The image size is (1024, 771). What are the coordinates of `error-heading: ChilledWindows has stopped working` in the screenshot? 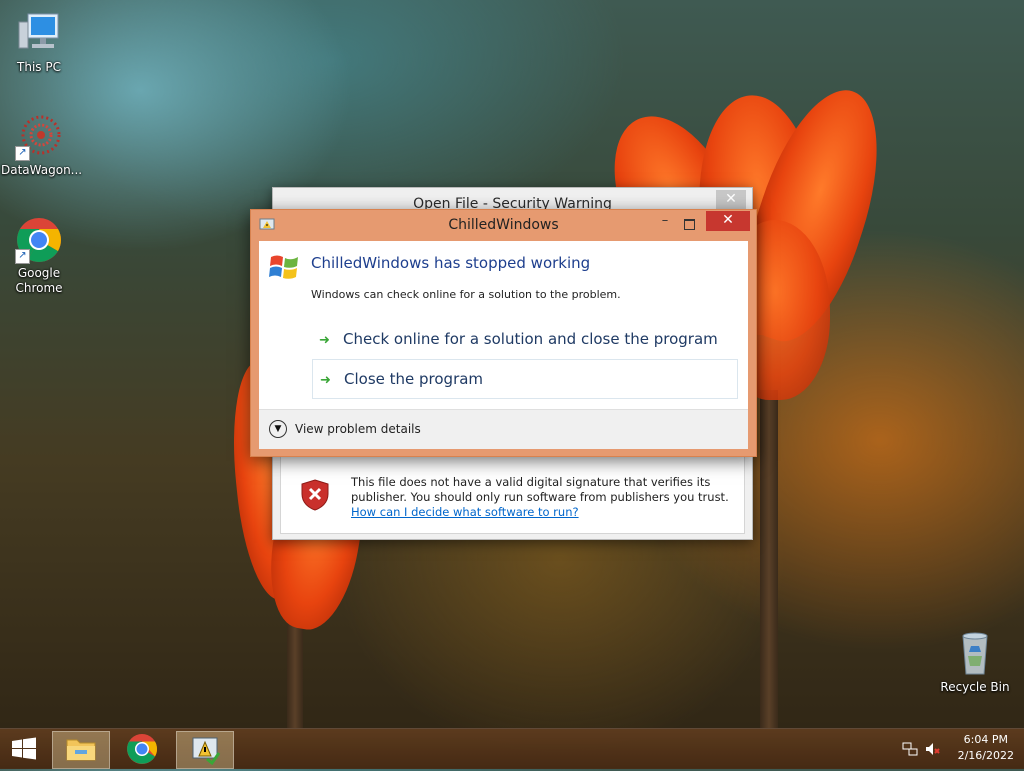 It's located at (451, 263).